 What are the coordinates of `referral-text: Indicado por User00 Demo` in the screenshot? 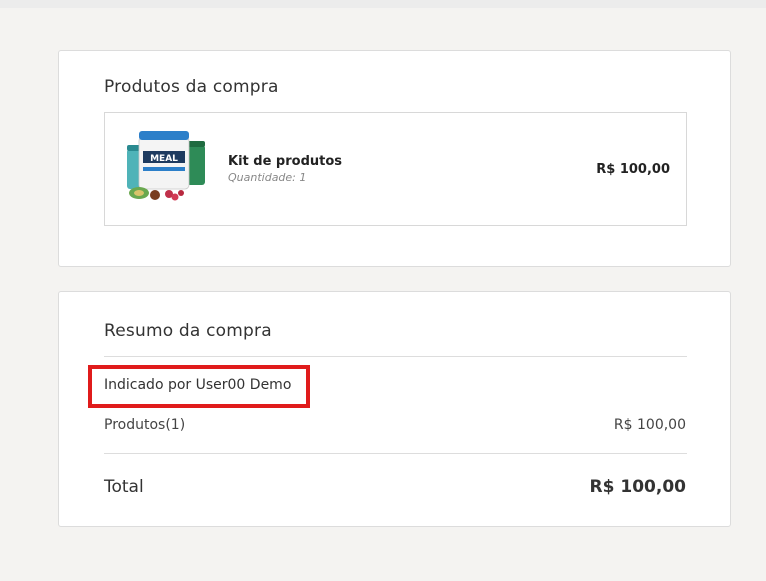 It's located at (198, 385).